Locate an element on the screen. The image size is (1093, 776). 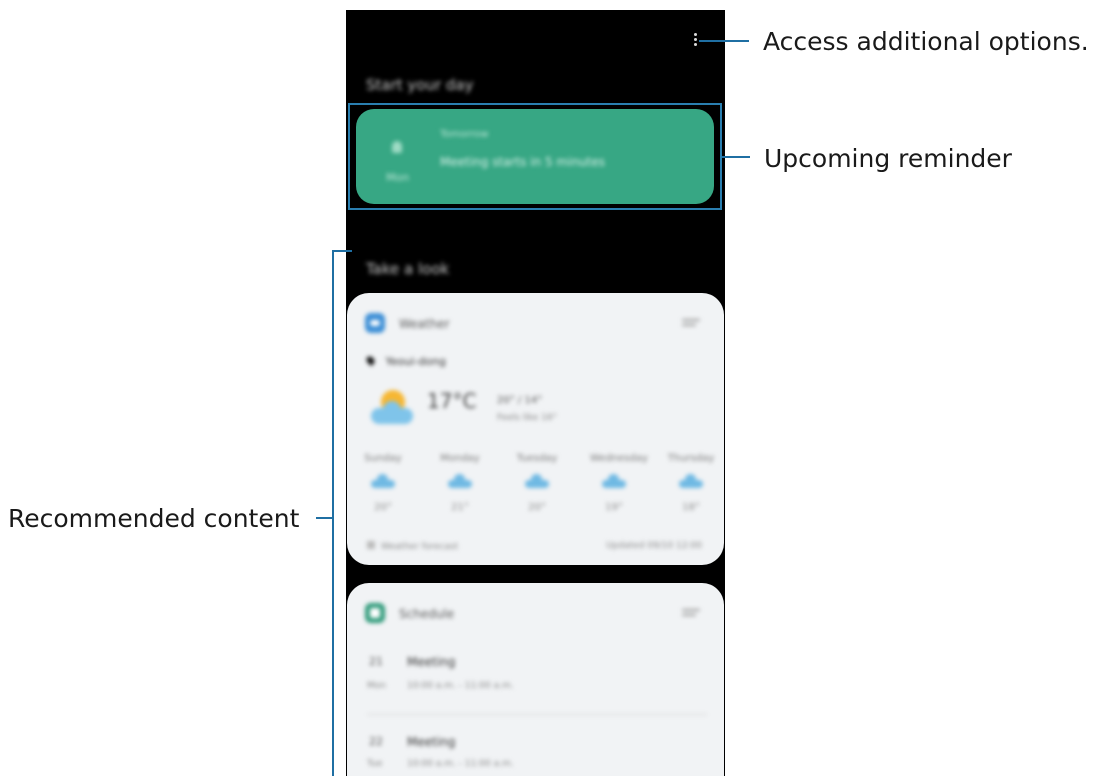
recommended-leader-line is located at coordinates (324, 518).